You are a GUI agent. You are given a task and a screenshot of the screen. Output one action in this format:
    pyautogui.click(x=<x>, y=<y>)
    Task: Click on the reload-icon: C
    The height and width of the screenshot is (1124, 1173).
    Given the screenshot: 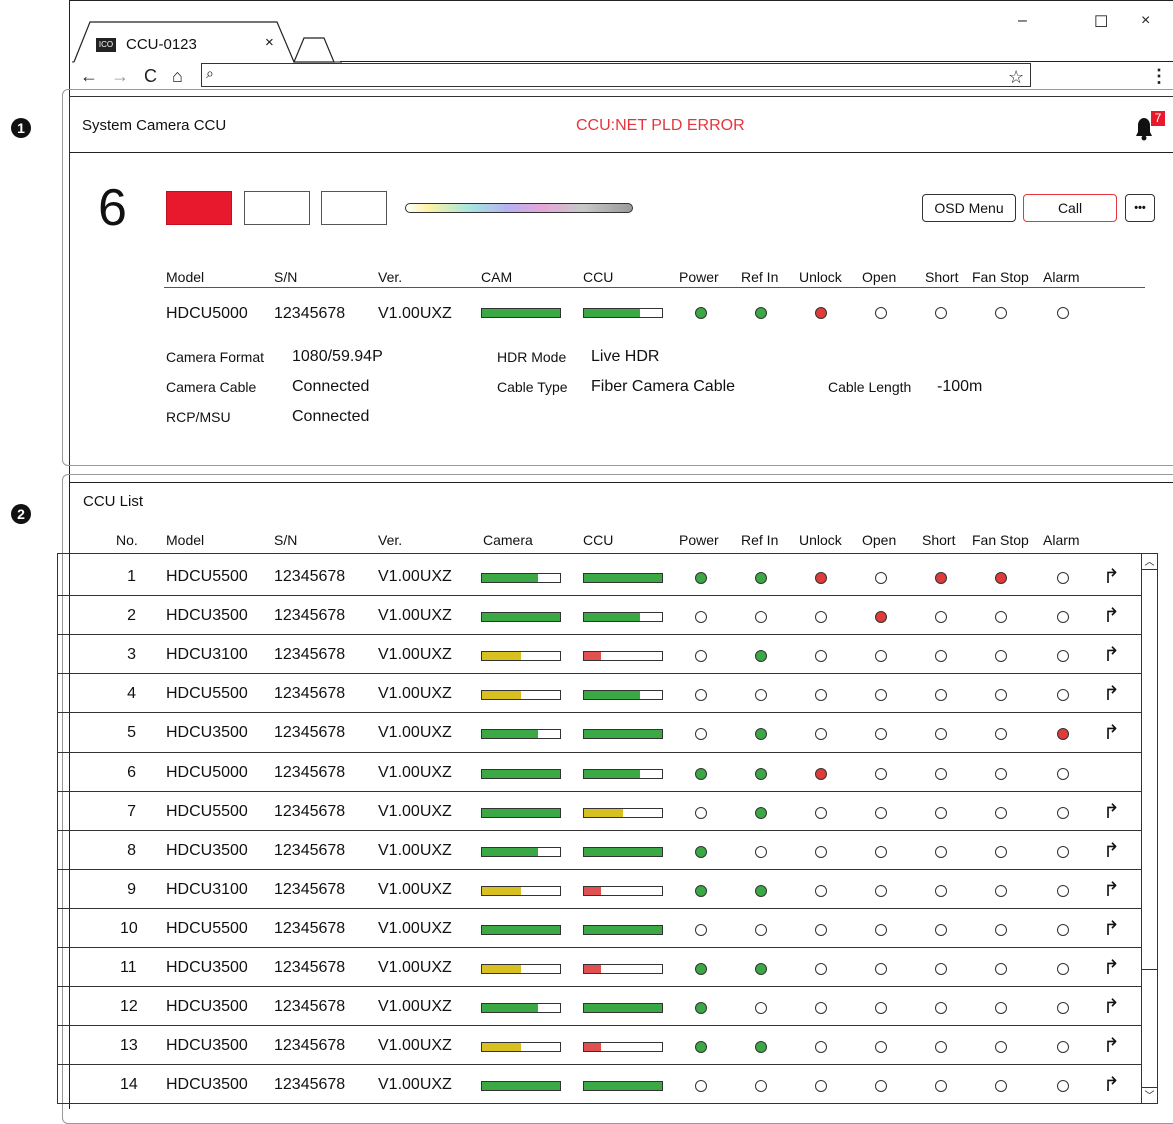 What is the action you would take?
    pyautogui.click(x=150, y=76)
    